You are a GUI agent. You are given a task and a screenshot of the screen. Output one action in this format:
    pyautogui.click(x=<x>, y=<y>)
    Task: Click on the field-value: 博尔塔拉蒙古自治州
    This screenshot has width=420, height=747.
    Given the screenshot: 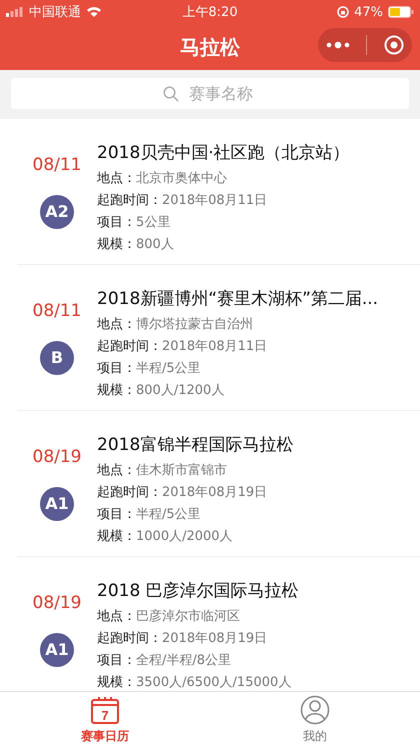 What is the action you would take?
    pyautogui.click(x=194, y=325)
    